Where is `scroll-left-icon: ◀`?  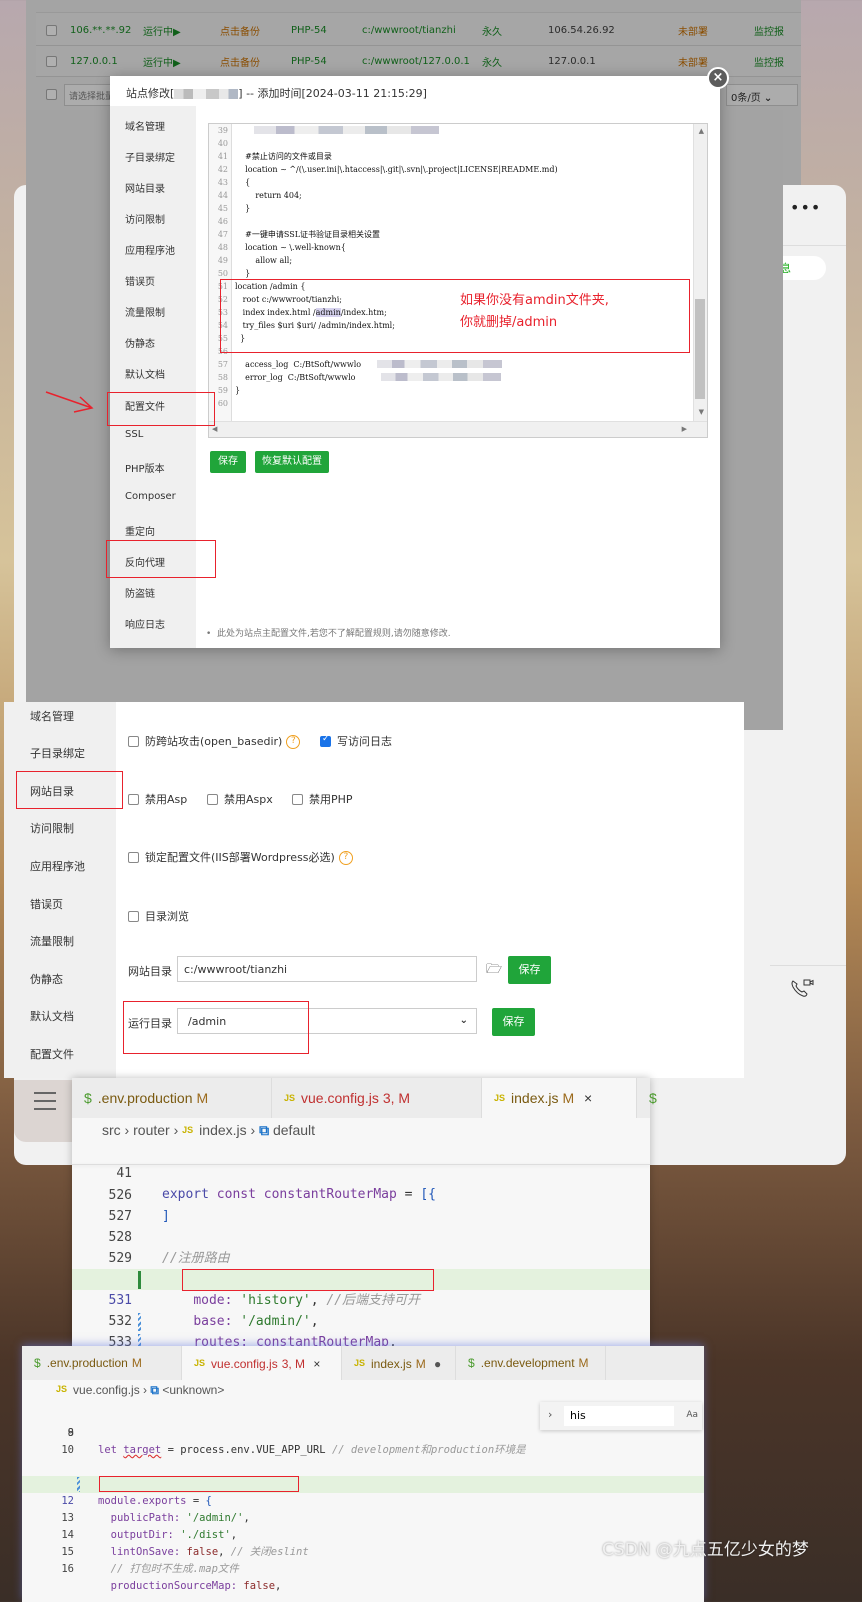 scroll-left-icon: ◀ is located at coordinates (214, 429).